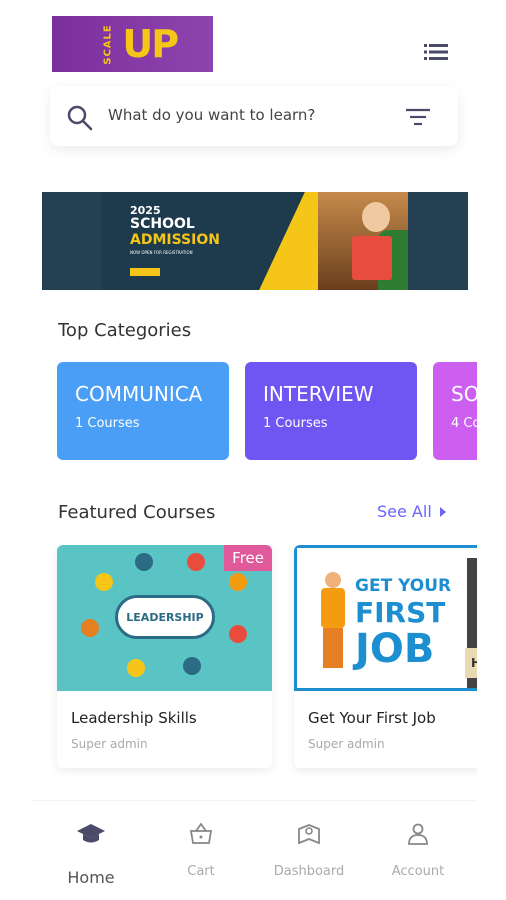 The height and width of the screenshot is (900, 506). I want to click on see-all-label: See All, so click(404, 511).